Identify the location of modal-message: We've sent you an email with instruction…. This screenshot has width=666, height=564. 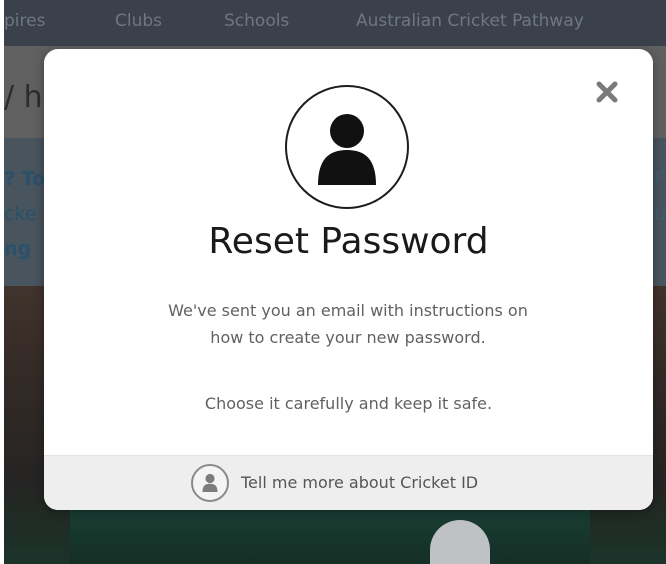
(348, 324).